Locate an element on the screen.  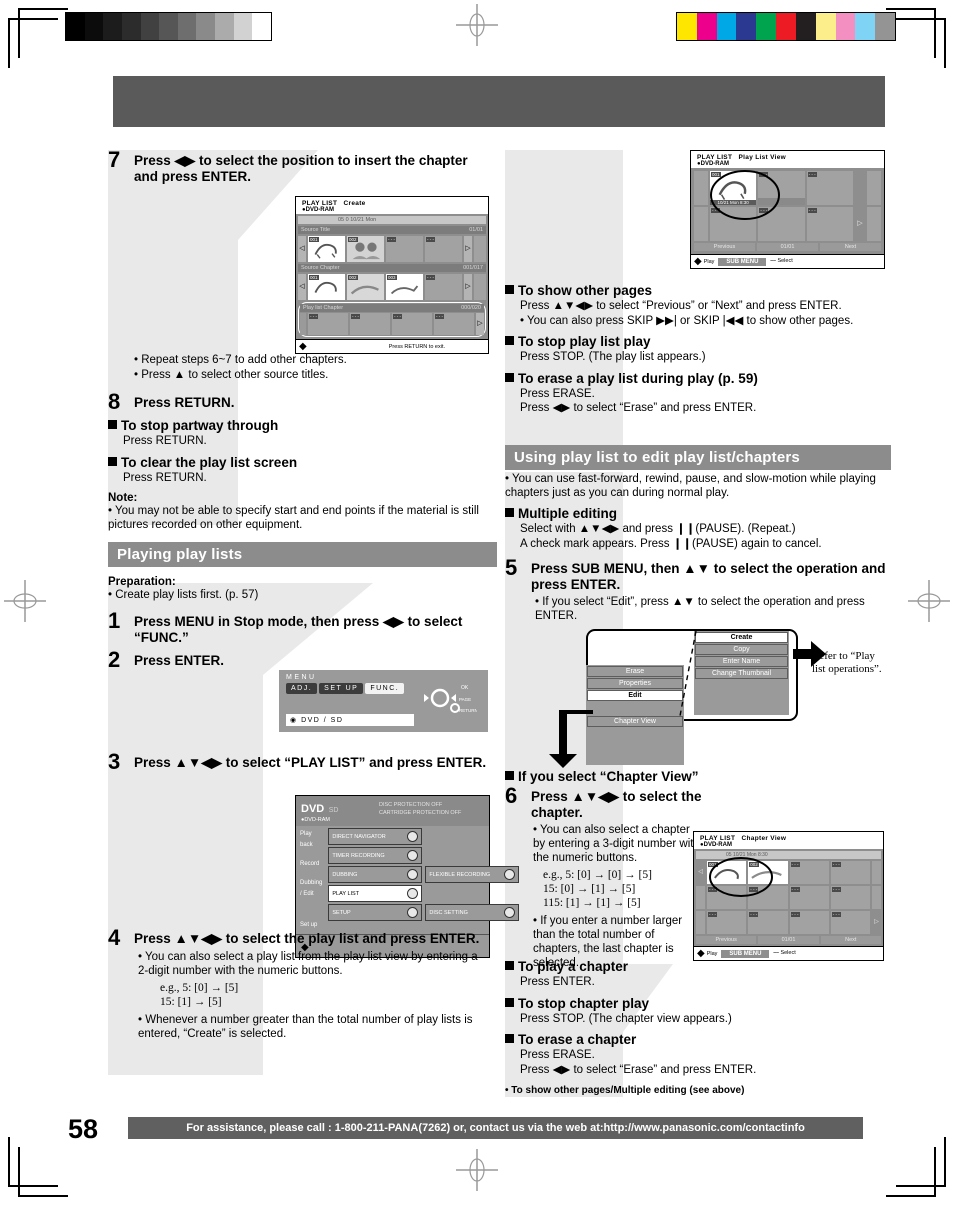
menu-row-direct-navigator: DIRECT NAVIGATOR is located at coordinates (423, 836).